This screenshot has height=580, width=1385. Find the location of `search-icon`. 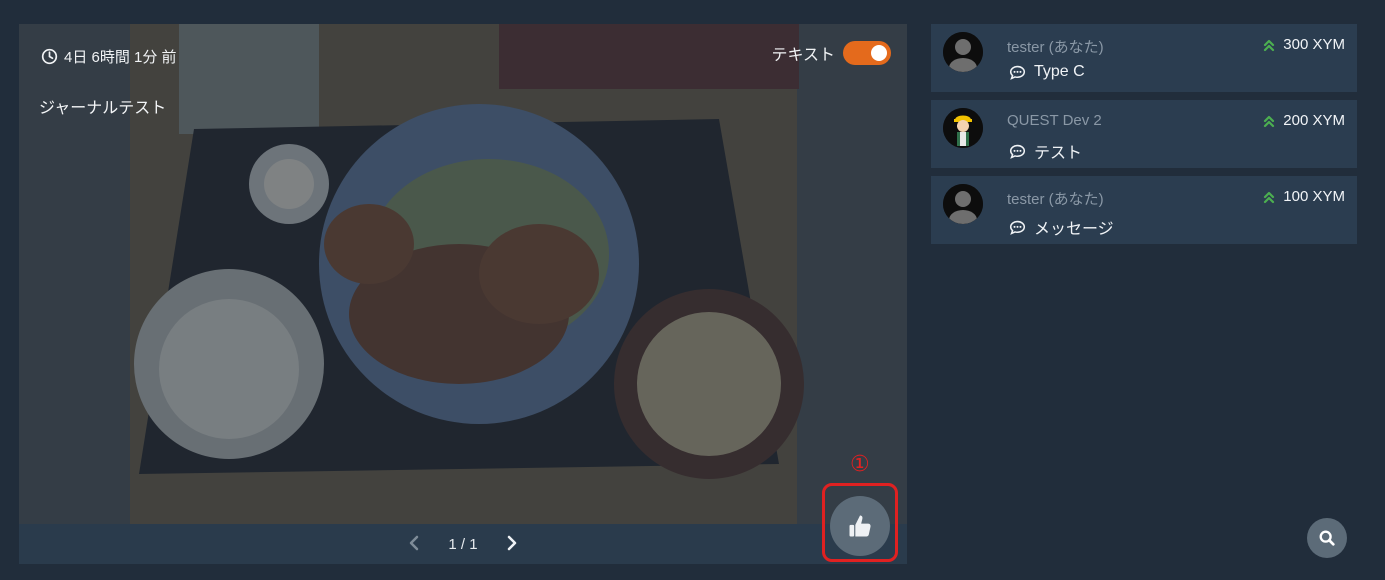

search-icon is located at coordinates (1327, 538).